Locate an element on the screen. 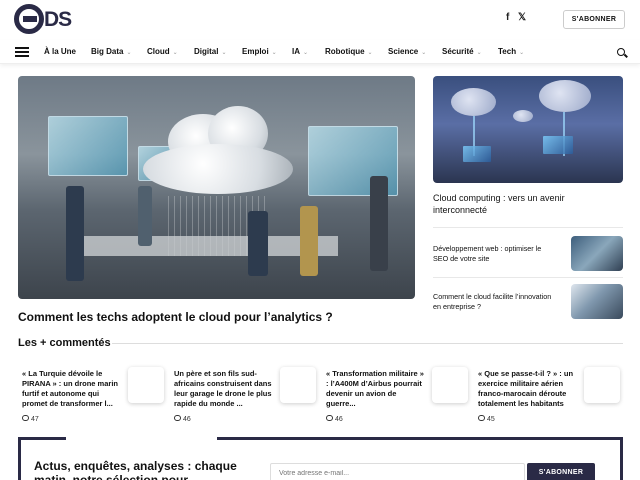 The height and width of the screenshot is (480, 640). email-field is located at coordinates (397, 471).